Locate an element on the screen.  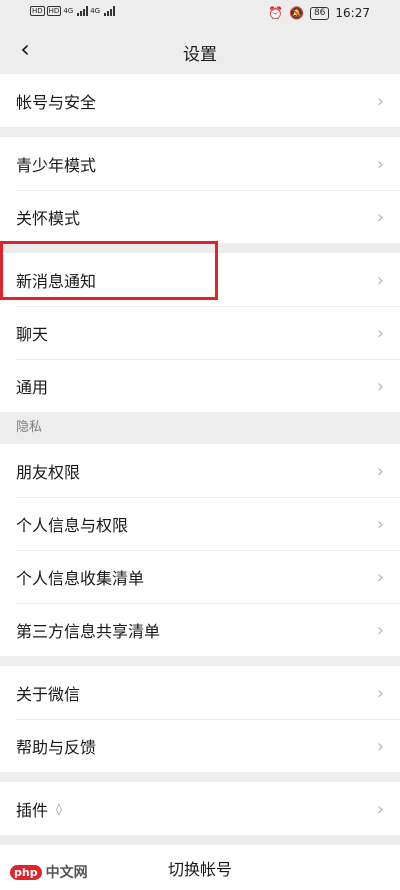
watermark-logo: php is located at coordinates (26, 872).